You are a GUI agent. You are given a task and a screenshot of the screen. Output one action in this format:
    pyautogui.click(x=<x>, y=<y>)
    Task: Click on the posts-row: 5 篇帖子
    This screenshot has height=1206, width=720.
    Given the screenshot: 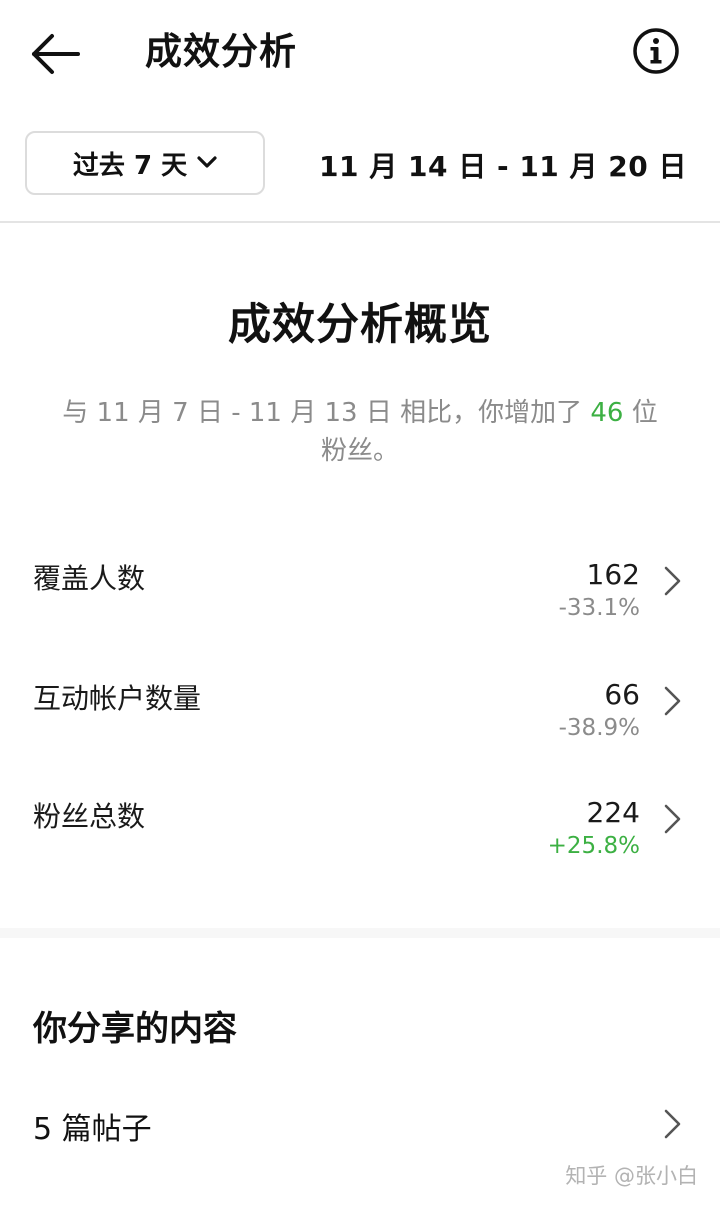 What is the action you would take?
    pyautogui.click(x=360, y=1135)
    